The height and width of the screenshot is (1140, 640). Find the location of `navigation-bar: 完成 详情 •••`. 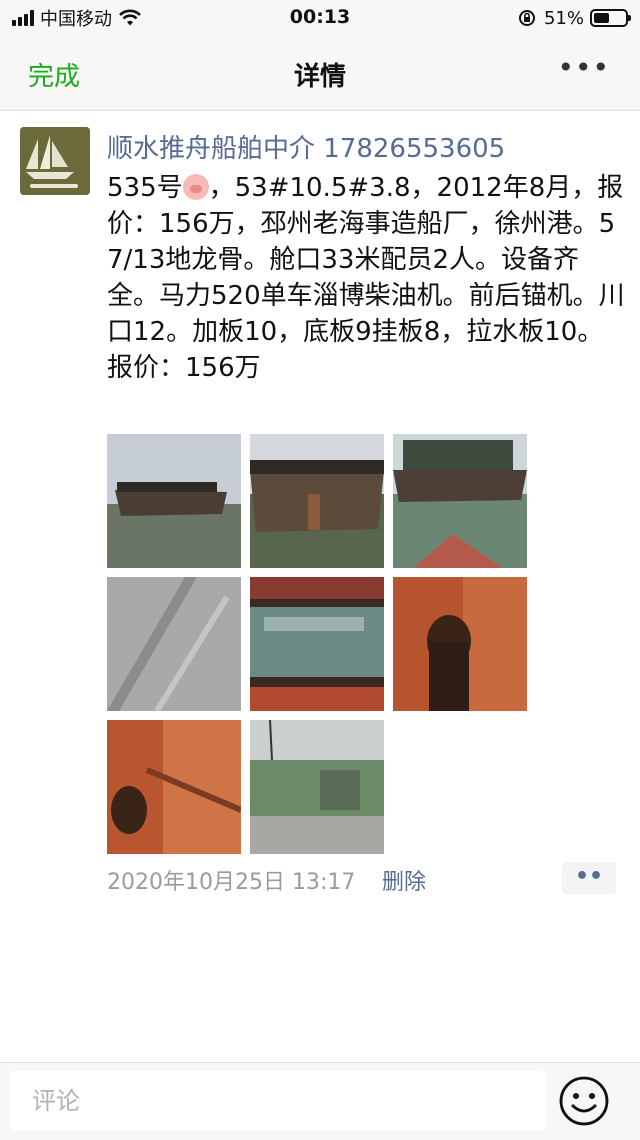

navigation-bar: 完成 详情 ••• is located at coordinates (320, 73).